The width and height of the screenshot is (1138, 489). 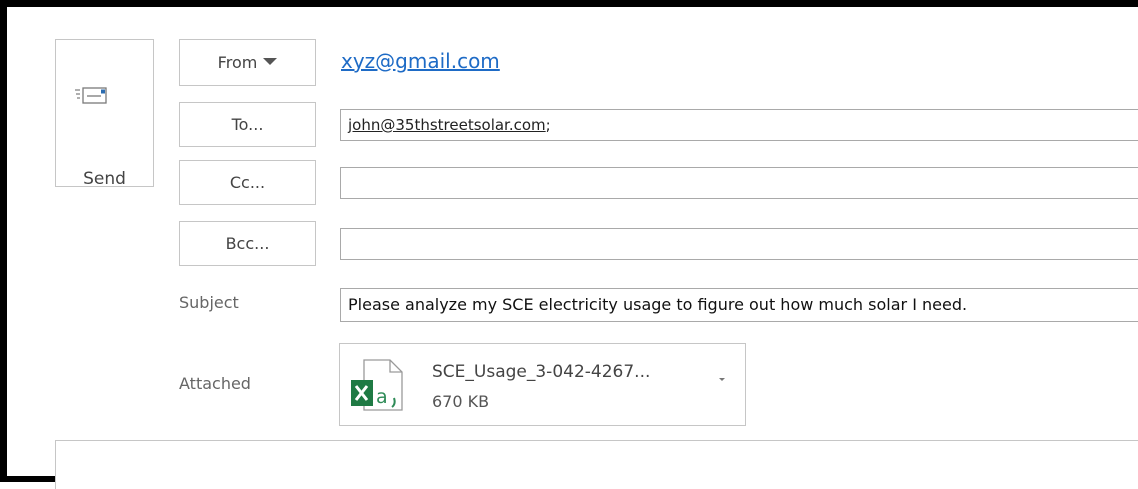 I want to click on from-address-link: xyz@gmail.com, so click(x=420, y=61).